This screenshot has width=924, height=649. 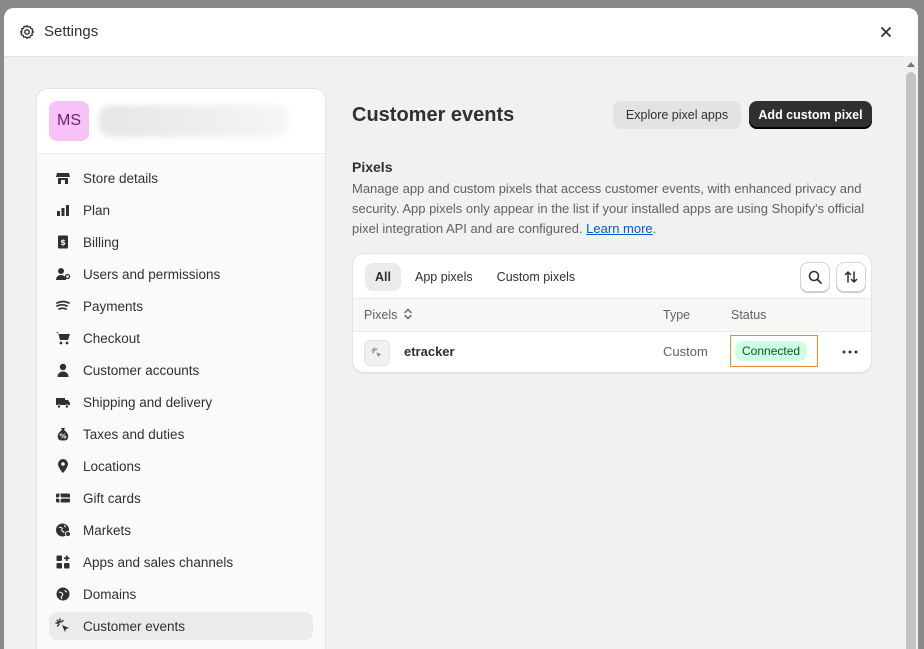 I want to click on window-title: Settings, so click(x=71, y=31).